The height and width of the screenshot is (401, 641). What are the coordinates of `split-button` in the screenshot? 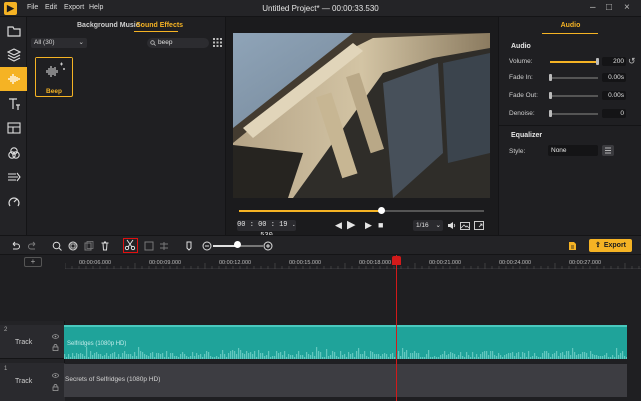 It's located at (130, 245).